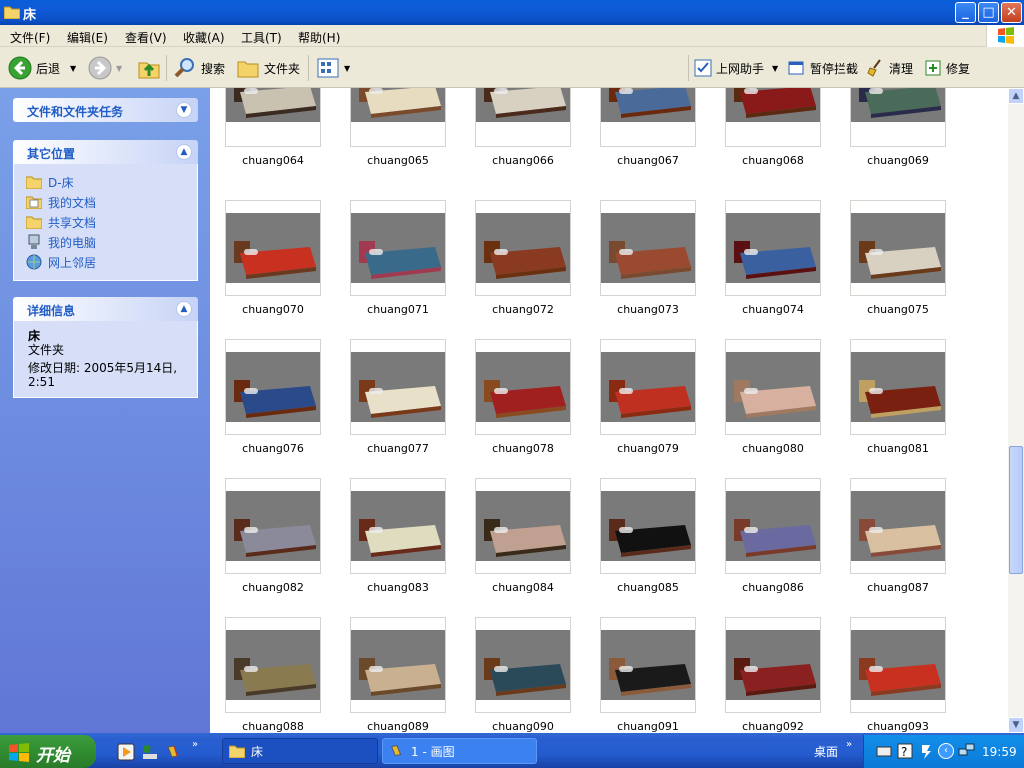 The image size is (1024, 768). What do you see at coordinates (398, 587) in the screenshot?
I see `file-name: chuang083` at bounding box center [398, 587].